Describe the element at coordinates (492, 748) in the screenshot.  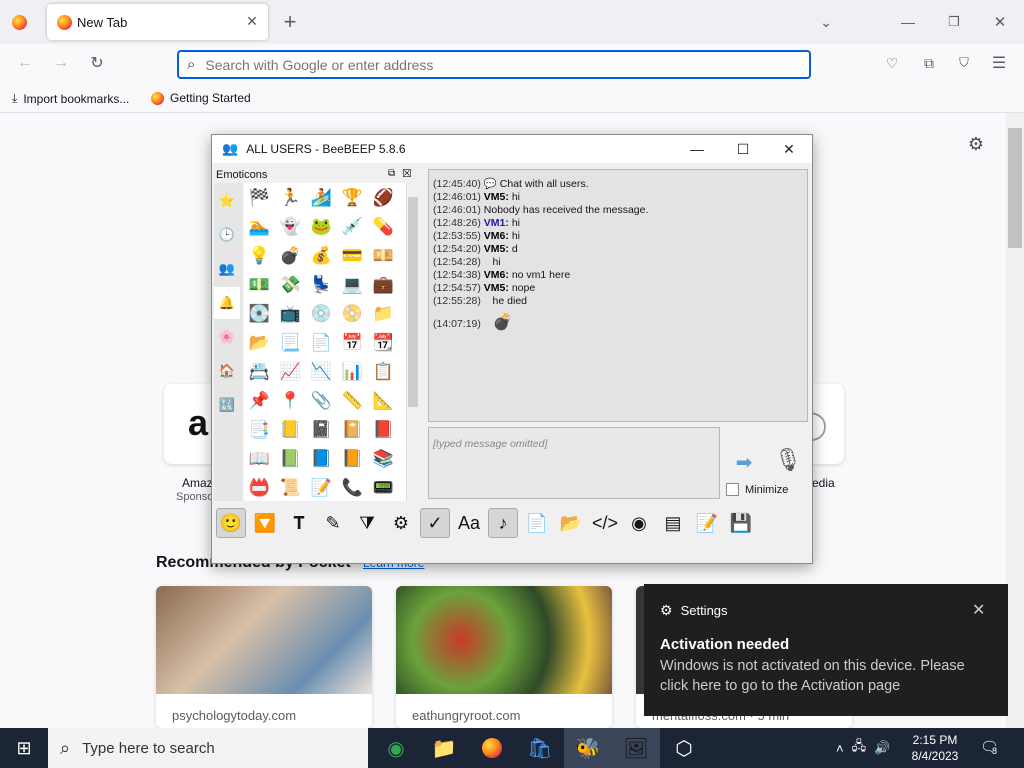
I see `firefox-taskbar-icon` at that location.